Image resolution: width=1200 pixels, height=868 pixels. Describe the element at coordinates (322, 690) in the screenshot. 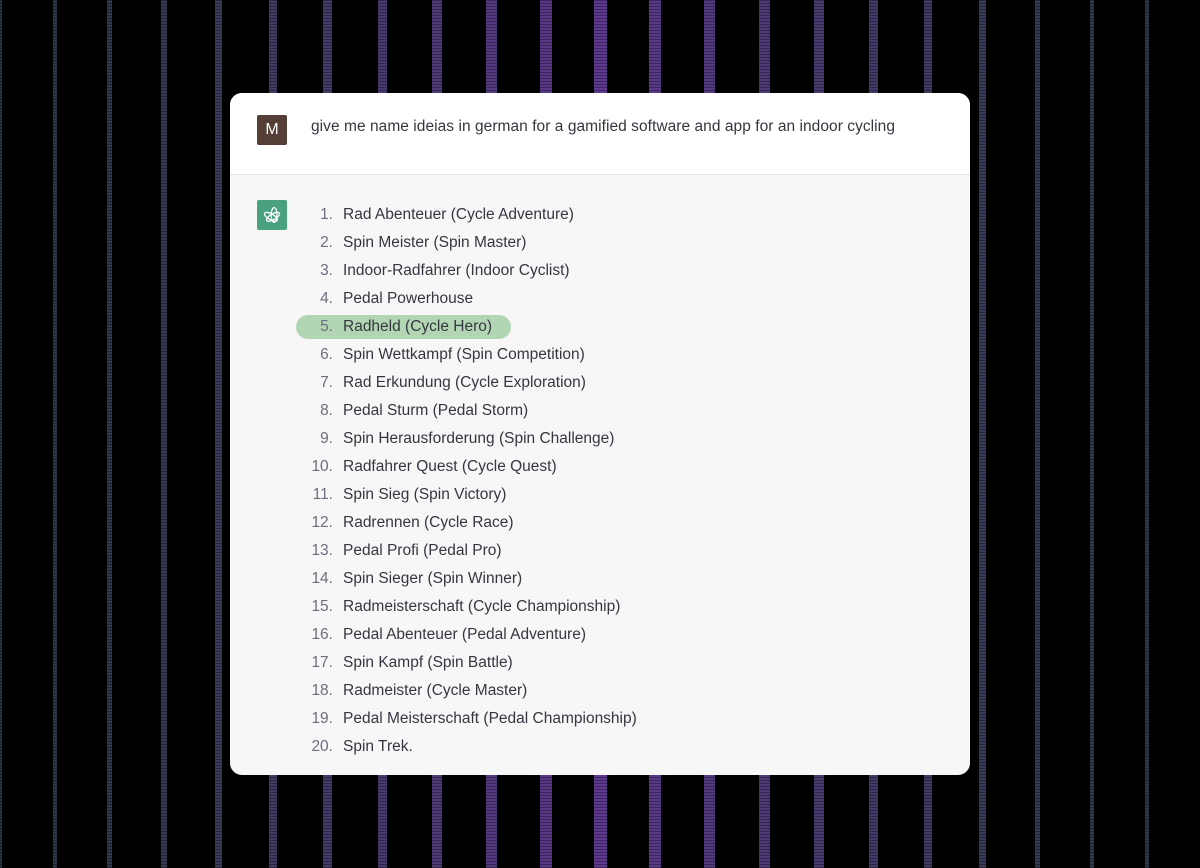

I see `list-item-number: 18.` at that location.